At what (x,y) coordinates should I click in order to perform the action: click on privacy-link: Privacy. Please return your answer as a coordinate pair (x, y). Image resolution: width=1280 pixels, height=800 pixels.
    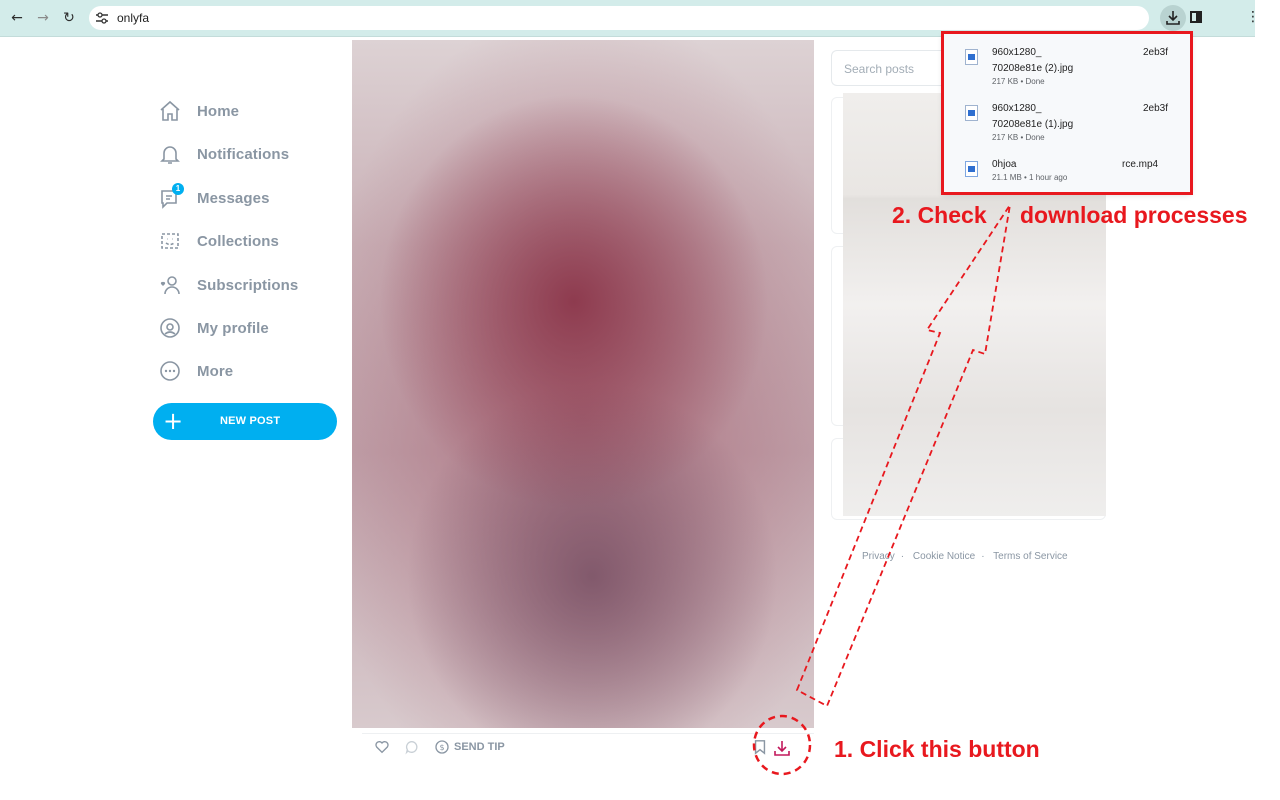
    Looking at the image, I should click on (878, 556).